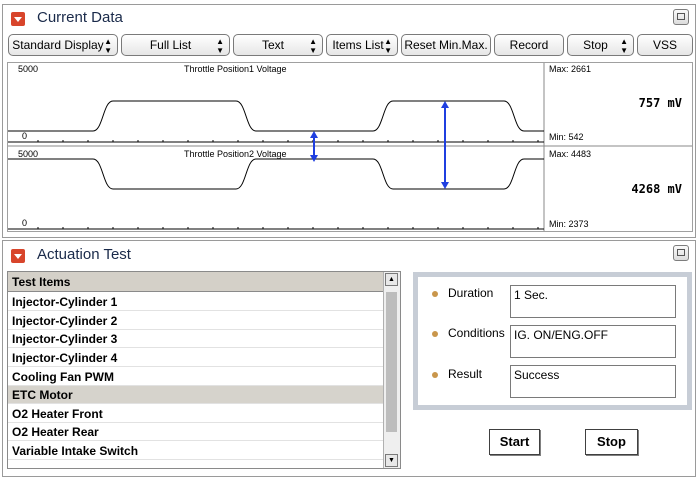 This screenshot has height=479, width=700. I want to click on test-items-header: Test Items, so click(196, 282).